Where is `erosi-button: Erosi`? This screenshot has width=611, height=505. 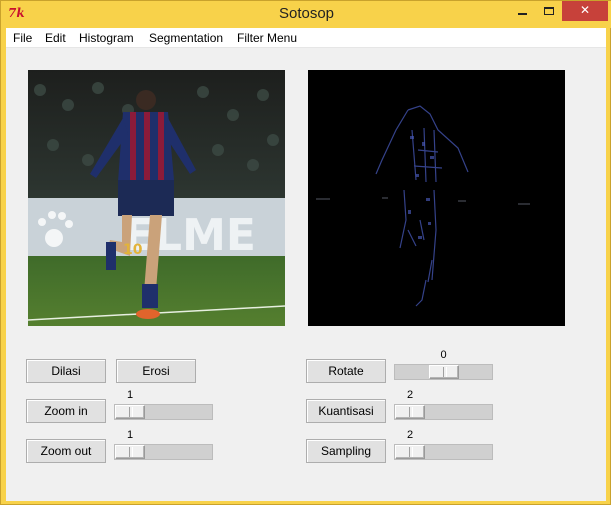
erosi-button: Erosi is located at coordinates (156, 371).